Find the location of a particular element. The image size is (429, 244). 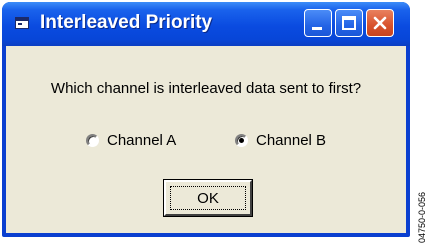

ok-button-label: OK is located at coordinates (208, 198).